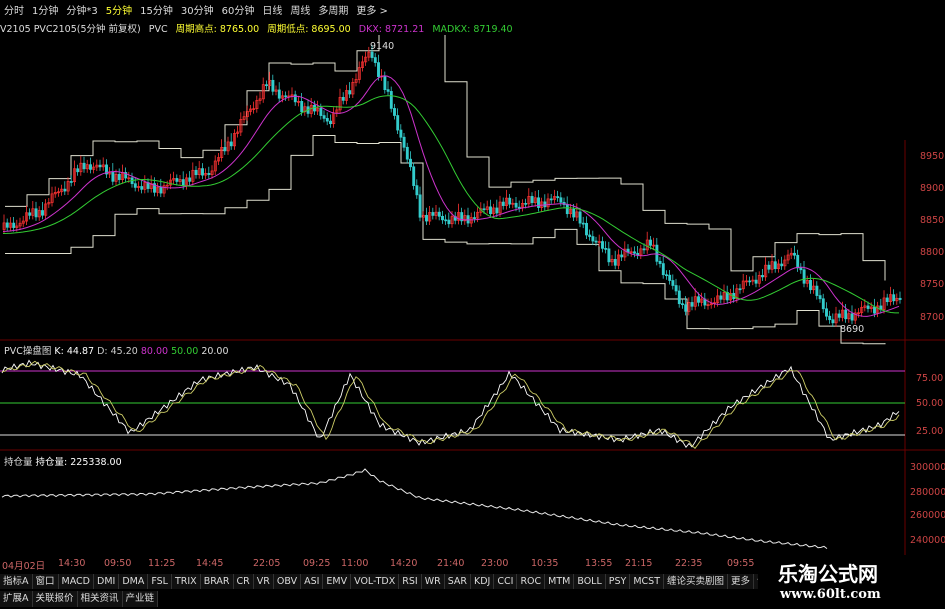  Describe the element at coordinates (312, 581) in the screenshot. I see `indicator-tab: ASI` at that location.